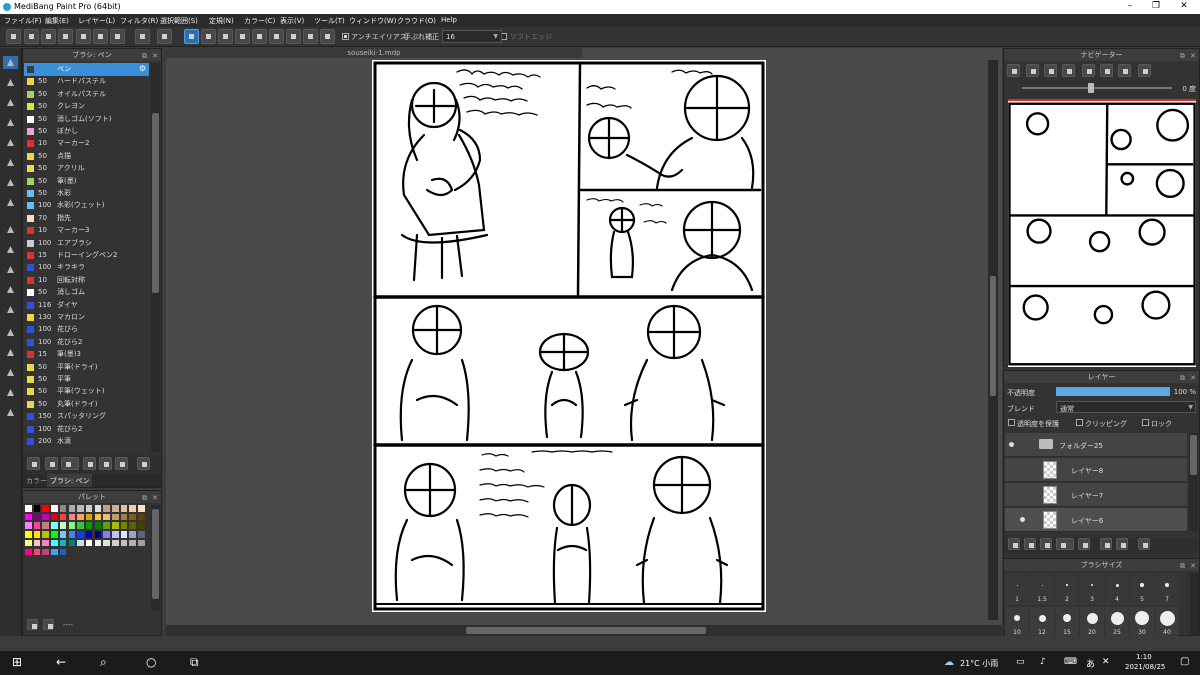  What do you see at coordinates (121, 463) in the screenshot?
I see `copy-icon` at bounding box center [121, 463].